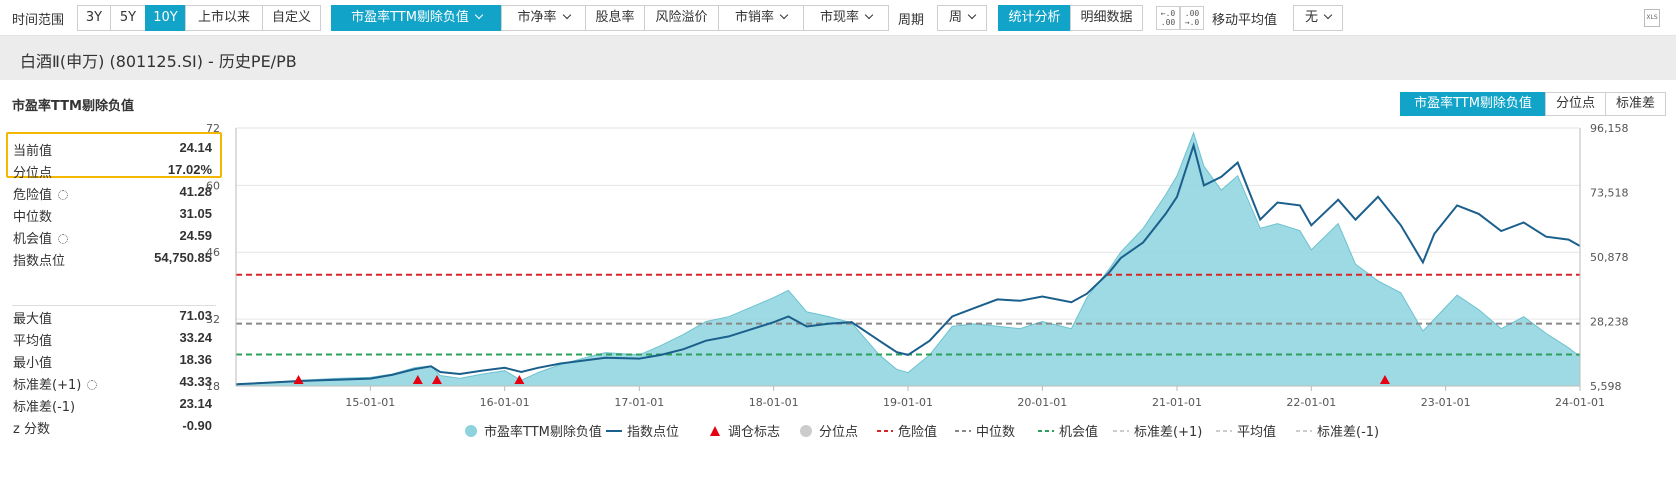 The image size is (1676, 497). Describe the element at coordinates (653, 432) in the screenshot. I see `legend-label: 指数点位` at that location.